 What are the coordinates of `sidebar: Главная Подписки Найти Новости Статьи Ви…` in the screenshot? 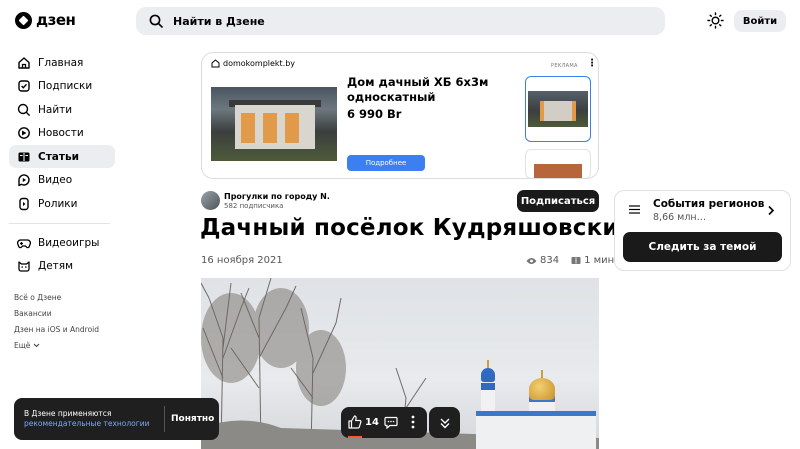 It's located at (62, 164).